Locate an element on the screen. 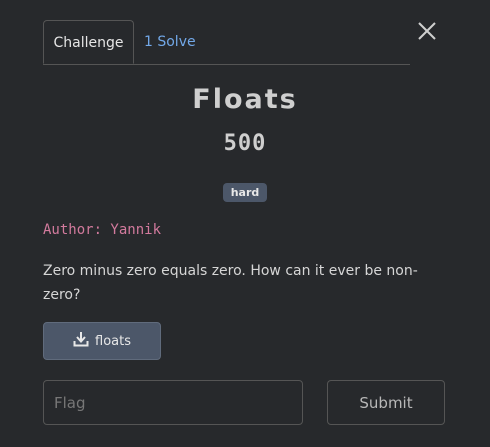 Image resolution: width=490 pixels, height=447 pixels. challenge-points: 500 is located at coordinates (245, 143).